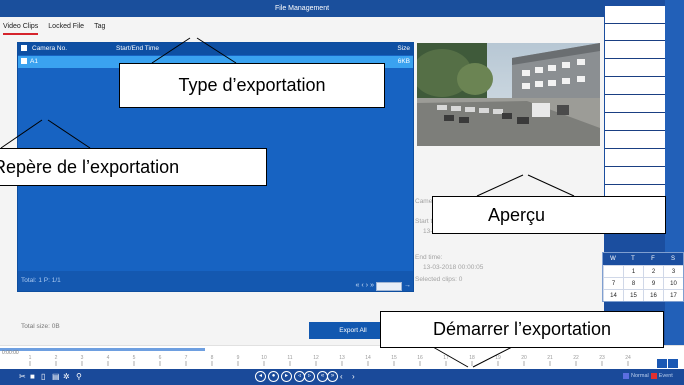 The image size is (684, 385). I want to click on callout-export-mark: Repère de l’exportation, so click(133, 167).